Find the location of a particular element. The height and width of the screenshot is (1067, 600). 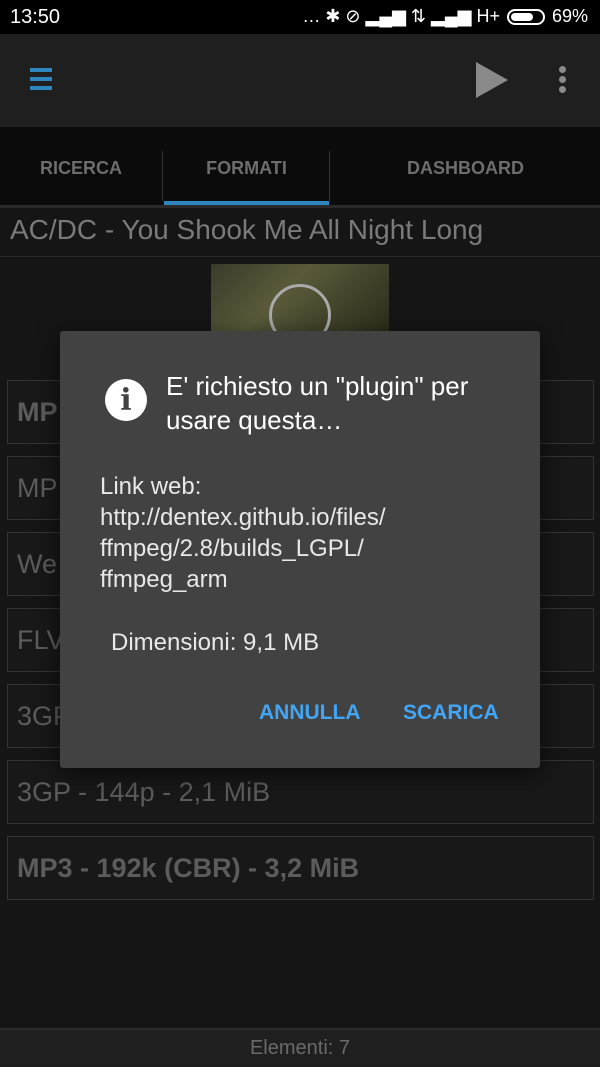

dialog-size-text: Dimensioni: 9,1 MB is located at coordinates (215, 642).